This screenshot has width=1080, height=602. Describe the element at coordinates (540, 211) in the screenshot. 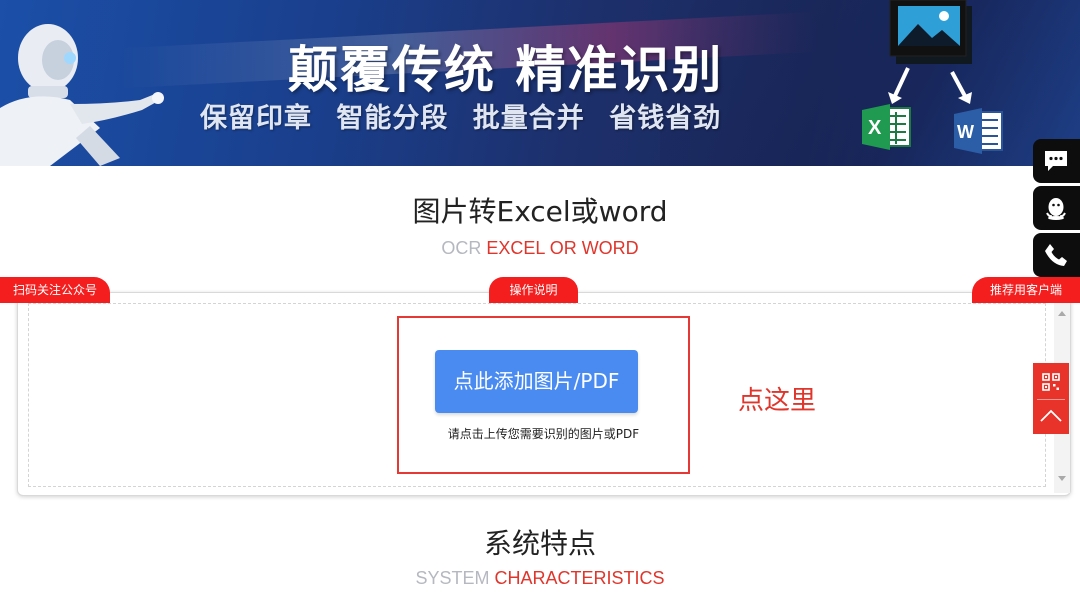

I see `page-title: 图片转Excel或word` at that location.